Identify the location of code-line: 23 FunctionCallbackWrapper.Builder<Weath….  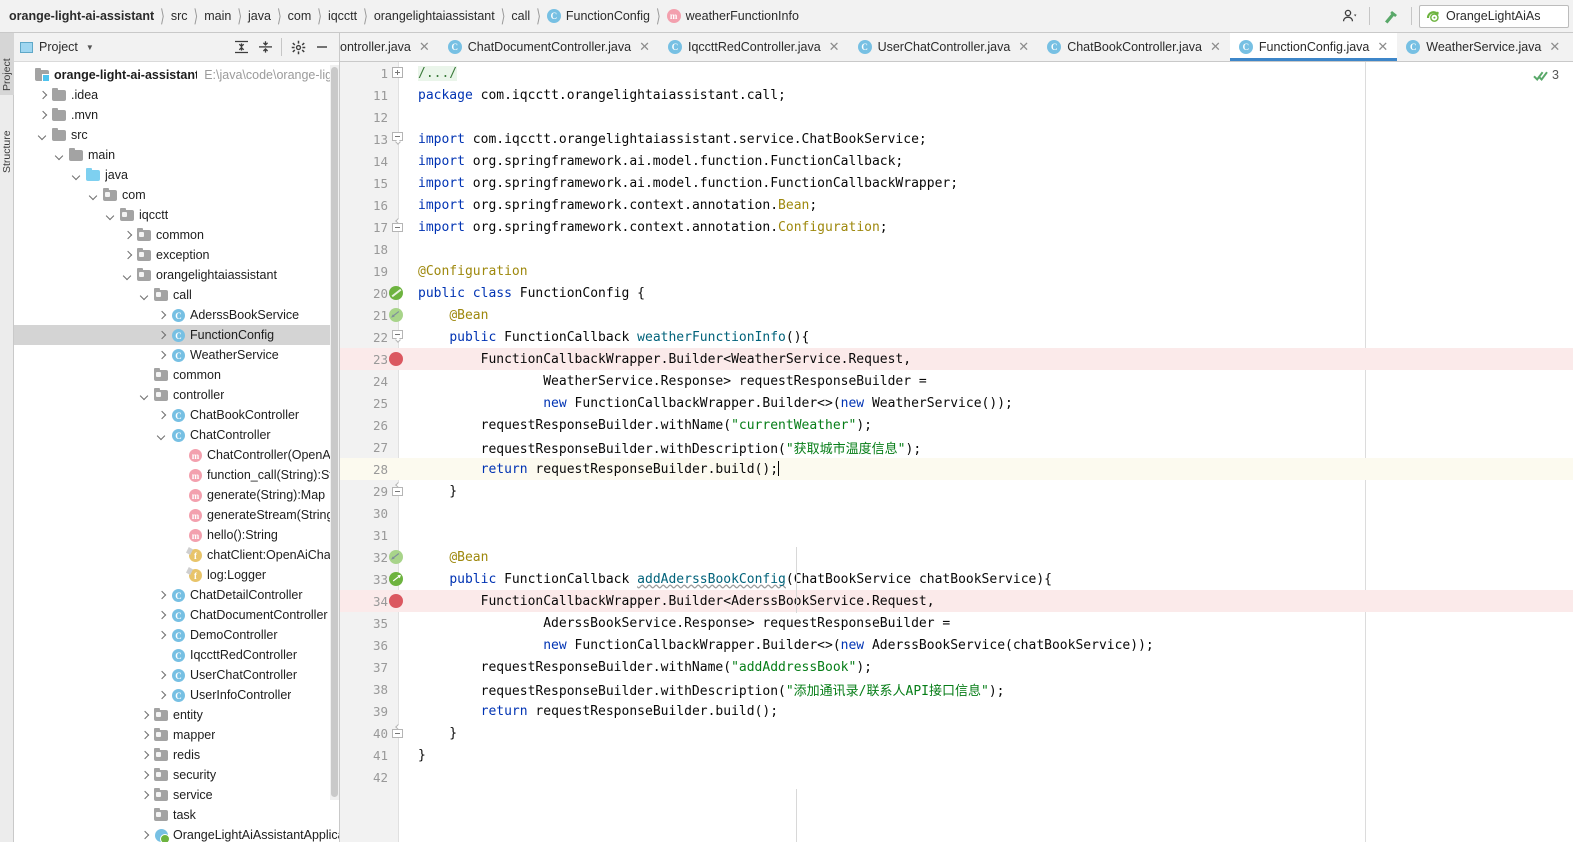
(956, 359).